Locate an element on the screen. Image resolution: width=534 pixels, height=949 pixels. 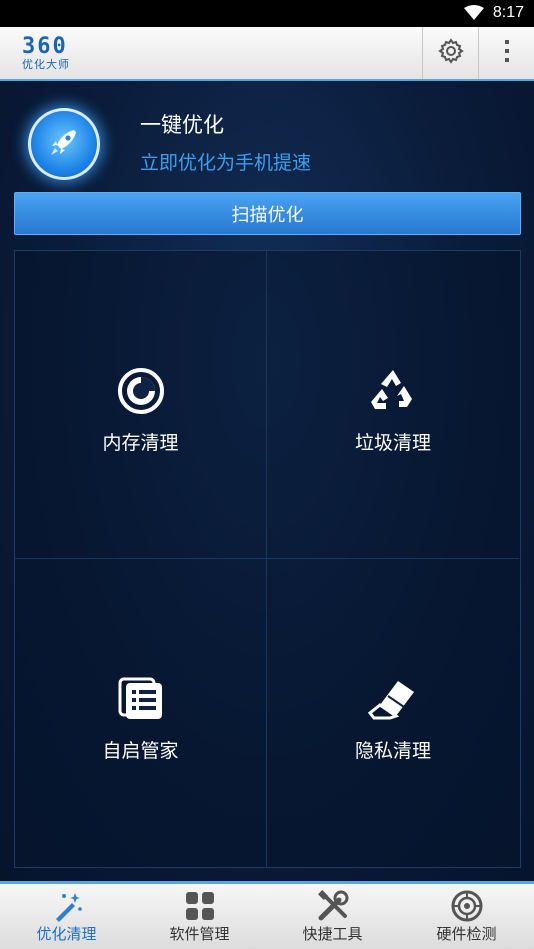
optimize-title: 一键优化 is located at coordinates (182, 125).